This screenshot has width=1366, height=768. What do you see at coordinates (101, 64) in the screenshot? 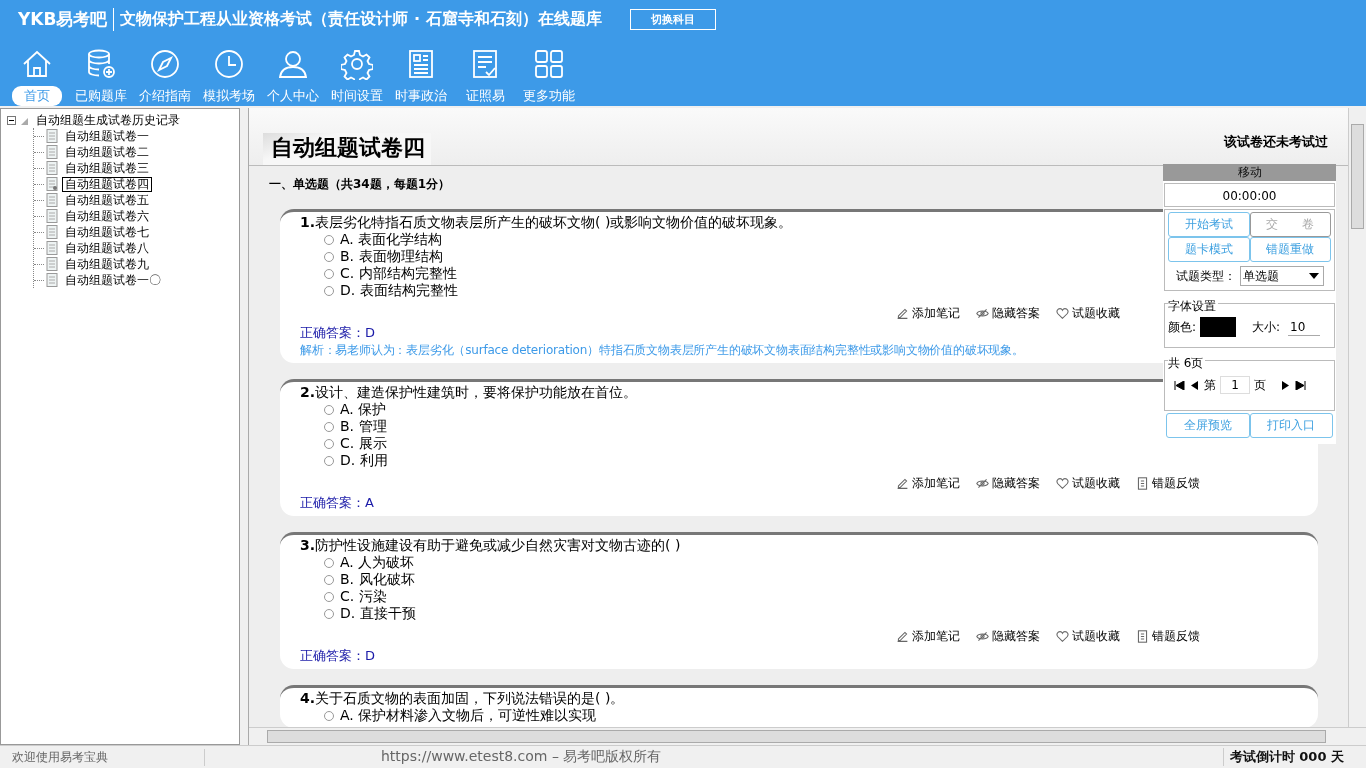
I see `database-icon` at bounding box center [101, 64].